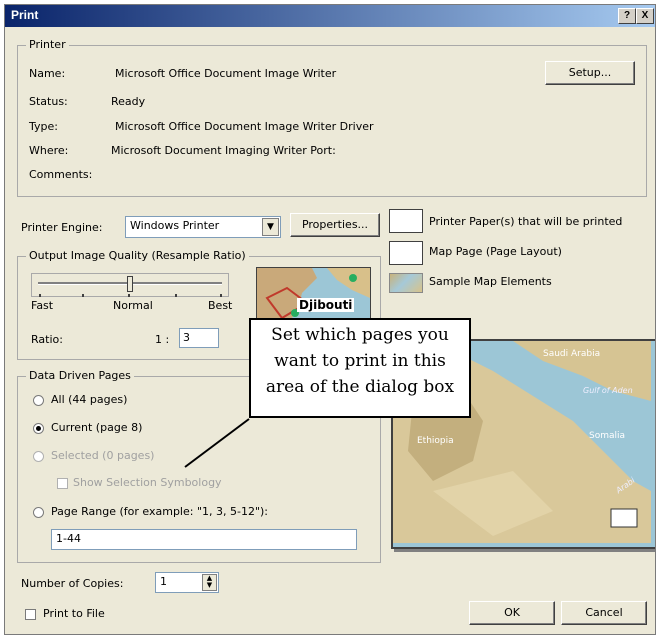  I want to click on legend-paper-label: Printer Paper(s) that will be printed, so click(526, 221).